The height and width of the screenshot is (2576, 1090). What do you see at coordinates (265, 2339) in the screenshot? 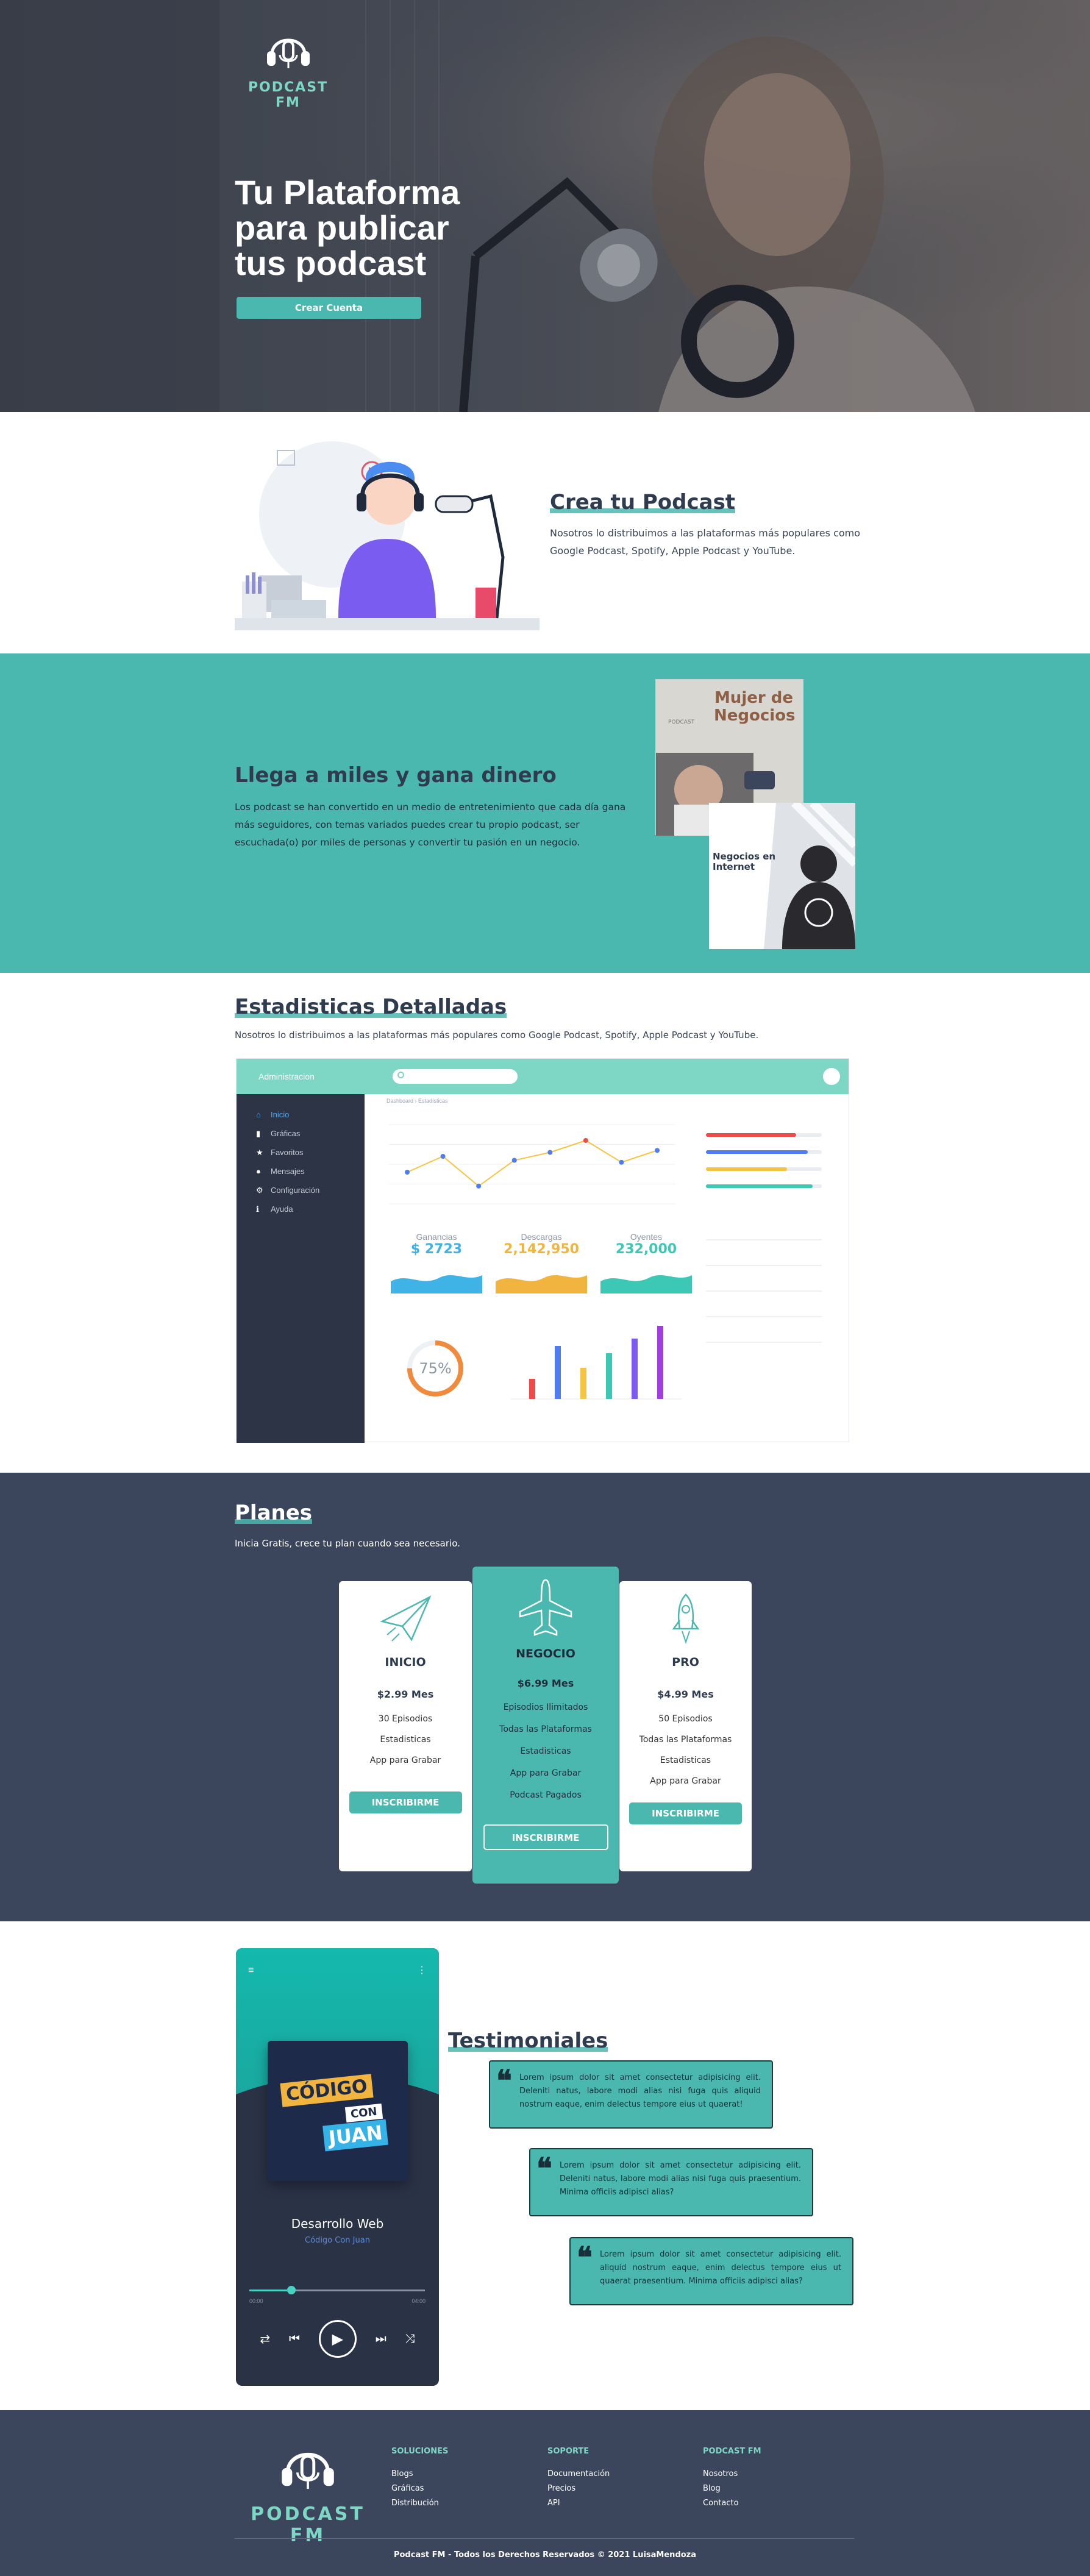
I see `repeat-icon: ⇄` at bounding box center [265, 2339].